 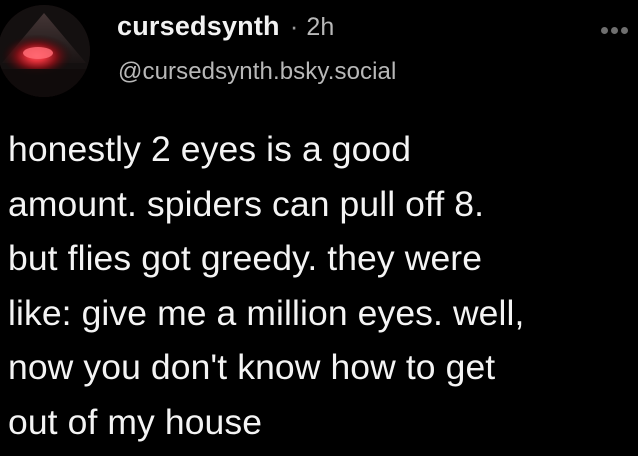 I want to click on avatar, so click(x=45, y=51).